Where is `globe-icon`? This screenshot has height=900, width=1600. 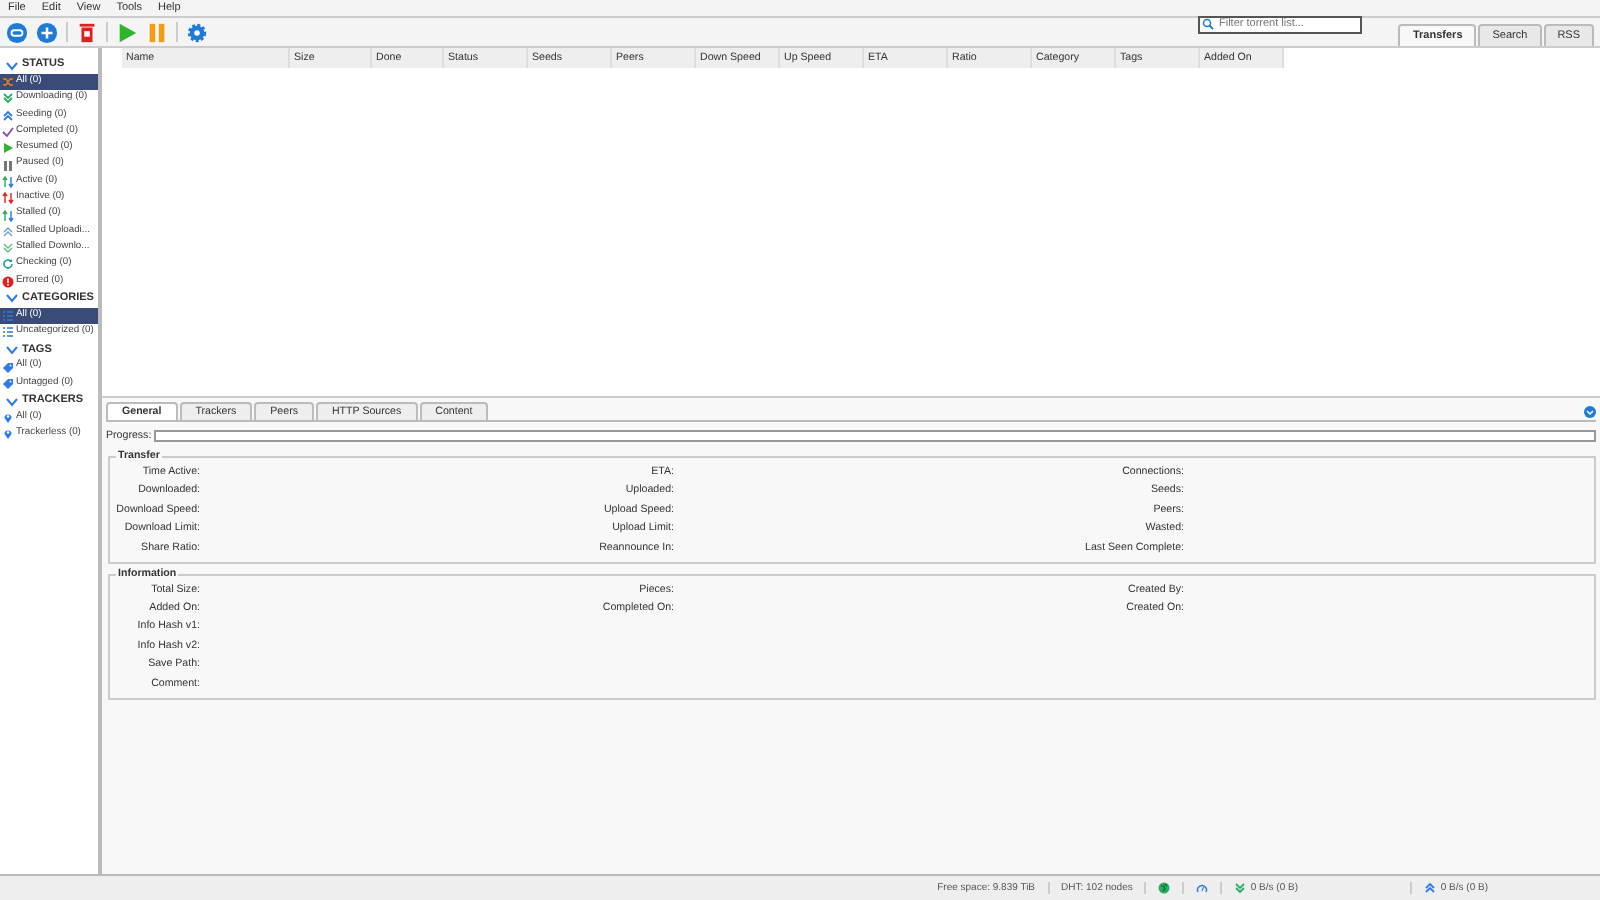
globe-icon is located at coordinates (1164, 888).